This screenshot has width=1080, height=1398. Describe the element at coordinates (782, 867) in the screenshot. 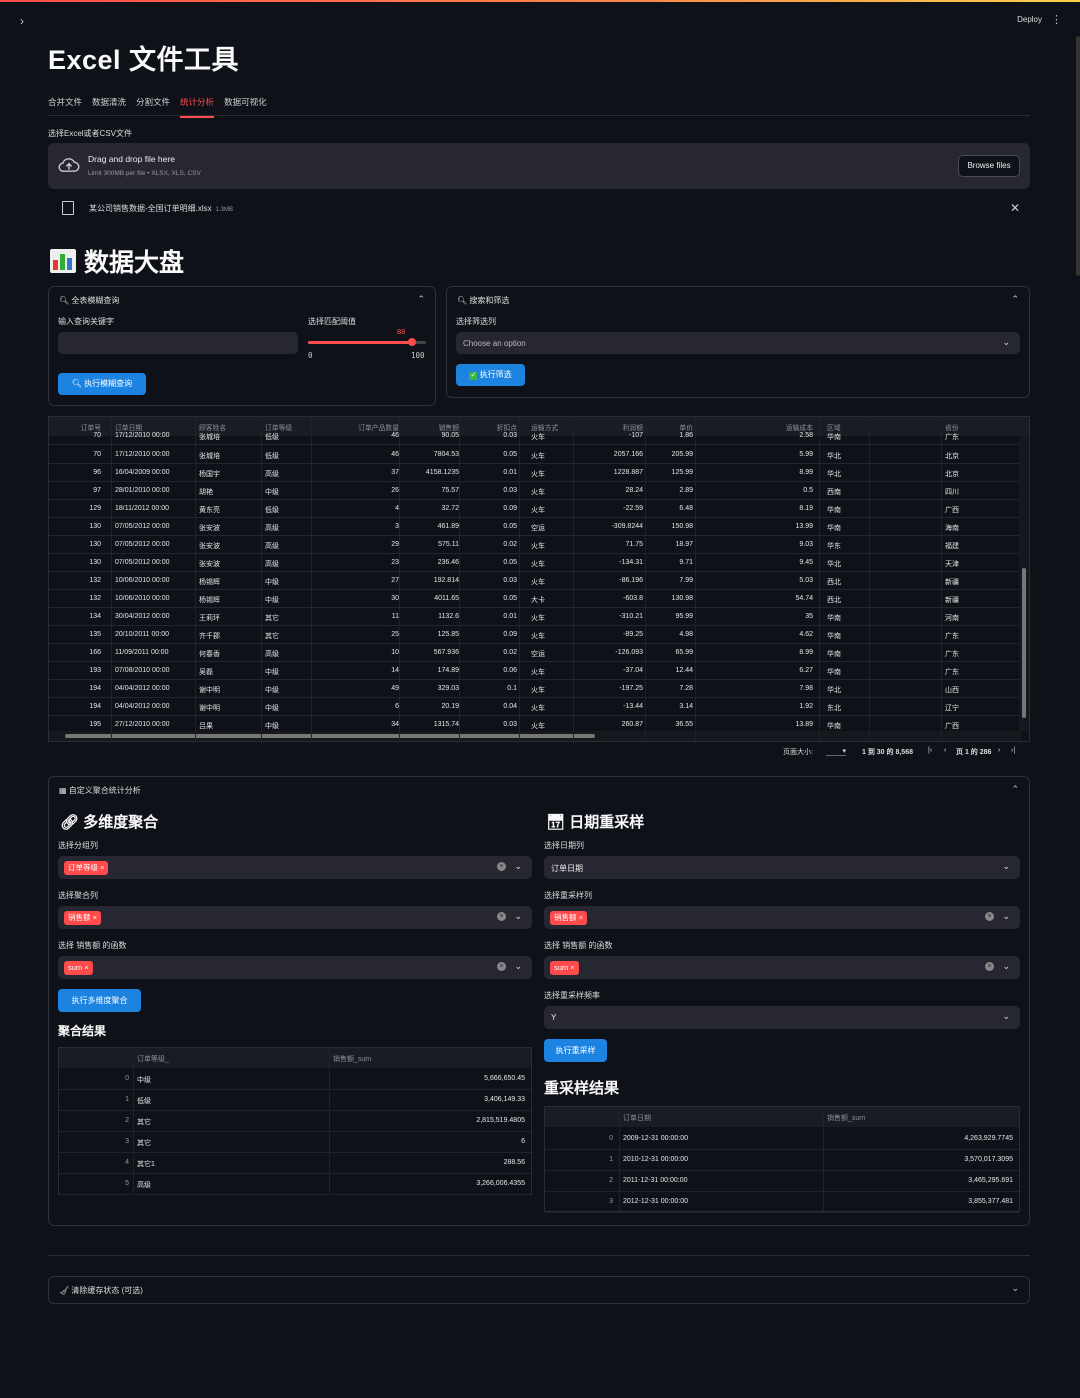

I see `date-column-select: 订单日期 ⌄` at that location.